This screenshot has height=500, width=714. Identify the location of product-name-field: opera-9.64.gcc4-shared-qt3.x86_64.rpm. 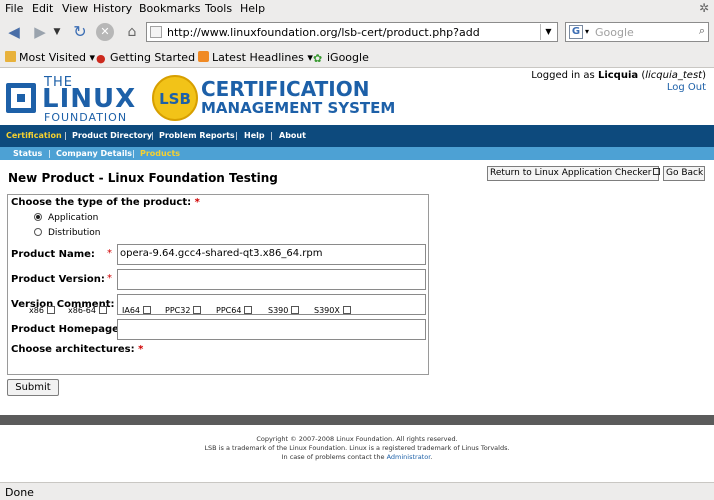
(271, 254).